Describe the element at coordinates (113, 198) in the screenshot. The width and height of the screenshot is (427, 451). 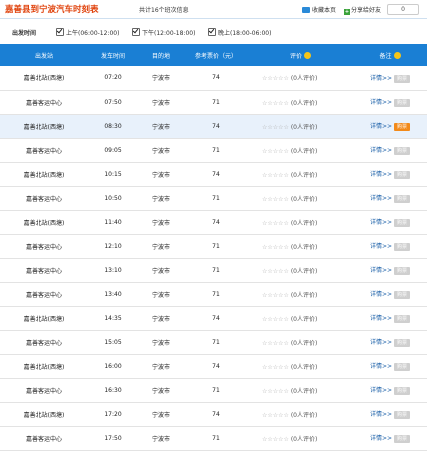
I see `row-time: 10:50` at that location.